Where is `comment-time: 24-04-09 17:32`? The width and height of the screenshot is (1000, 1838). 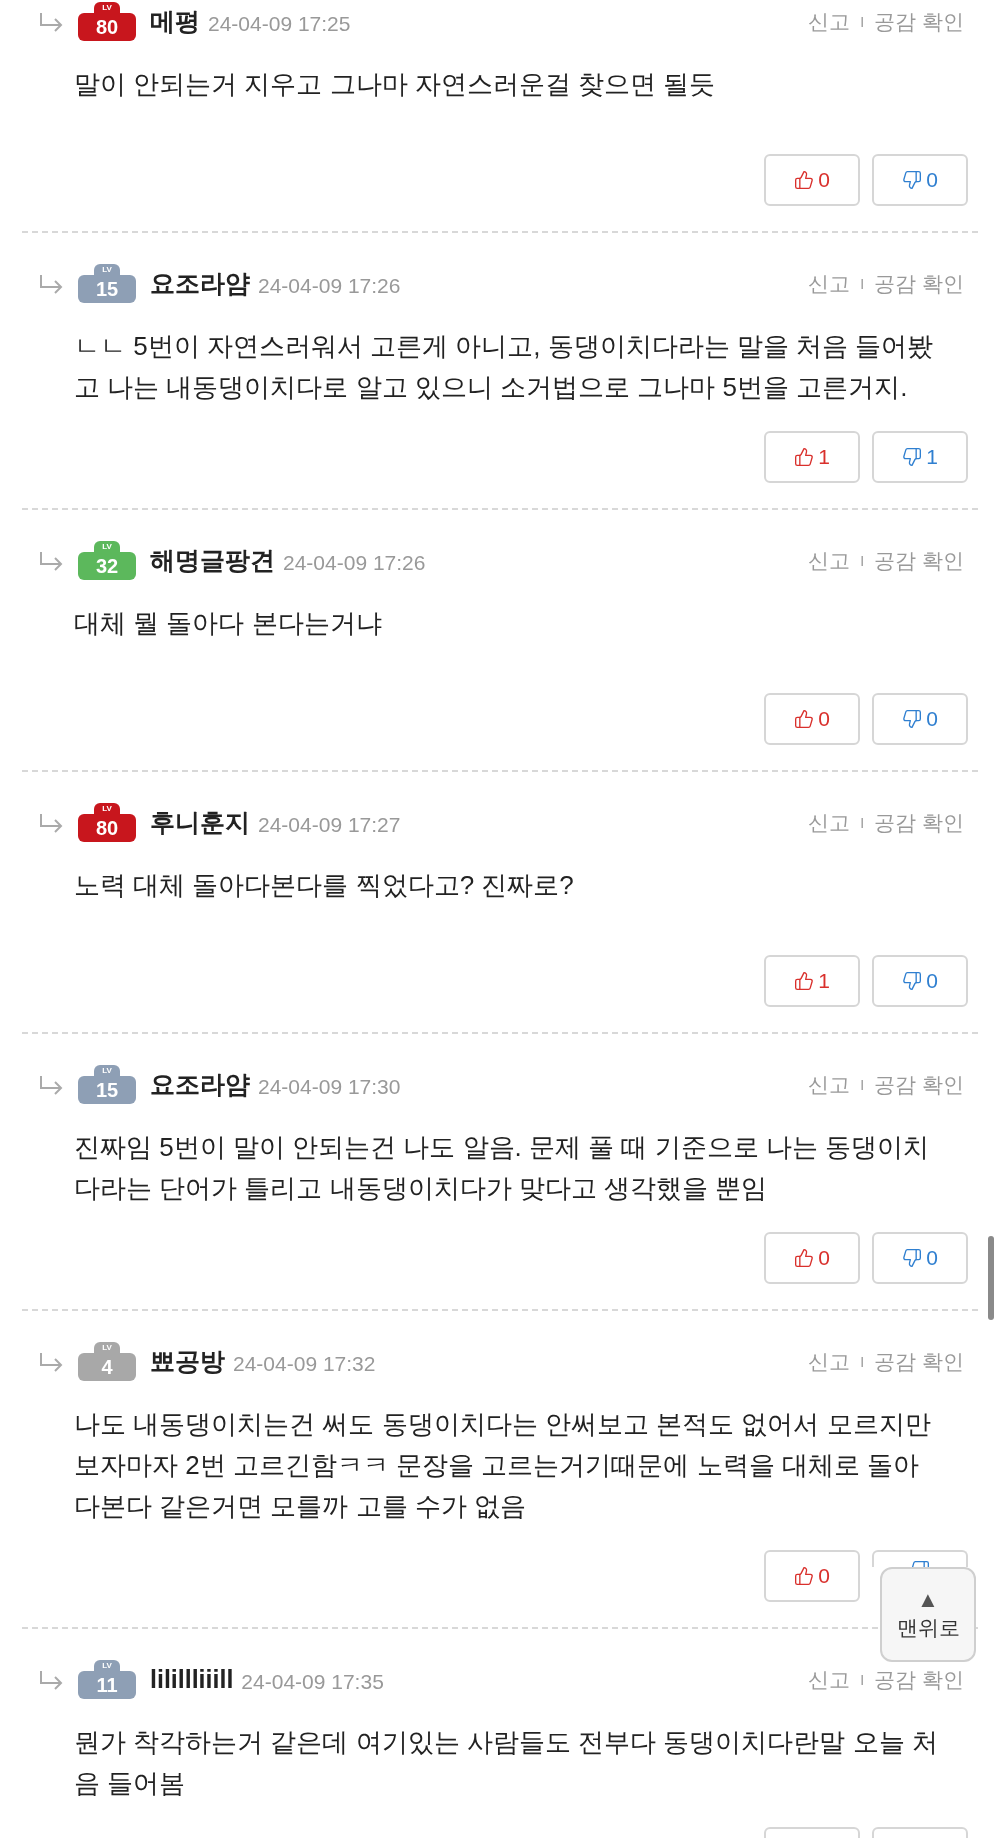 comment-time: 24-04-09 17:32 is located at coordinates (304, 1364).